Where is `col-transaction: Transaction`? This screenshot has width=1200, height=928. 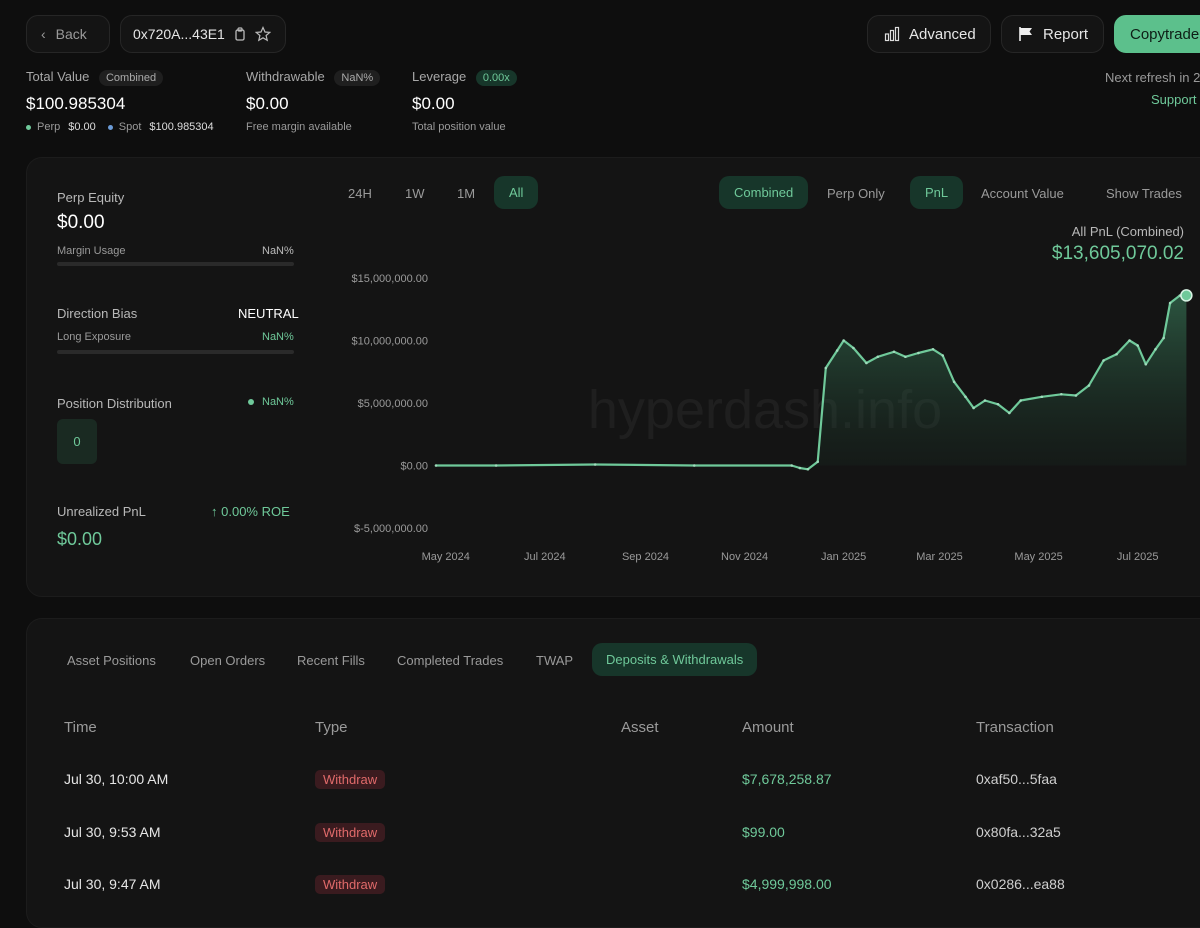
col-transaction: Transaction is located at coordinates (1015, 727).